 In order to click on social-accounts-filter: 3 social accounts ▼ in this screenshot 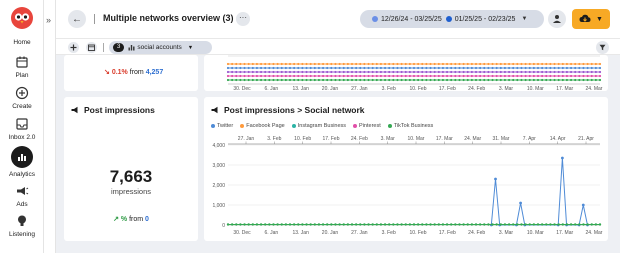, I will do `click(160, 47)`.